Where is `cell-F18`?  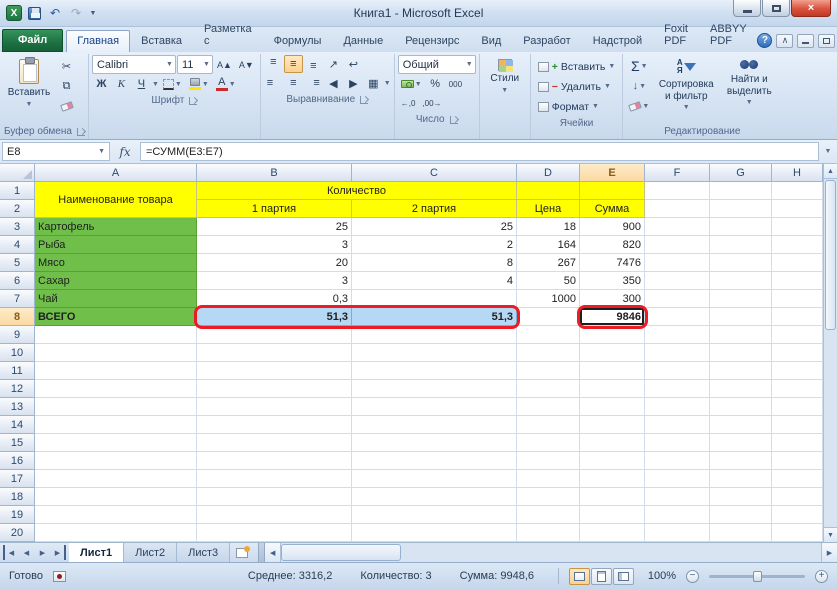 cell-F18 is located at coordinates (677, 497).